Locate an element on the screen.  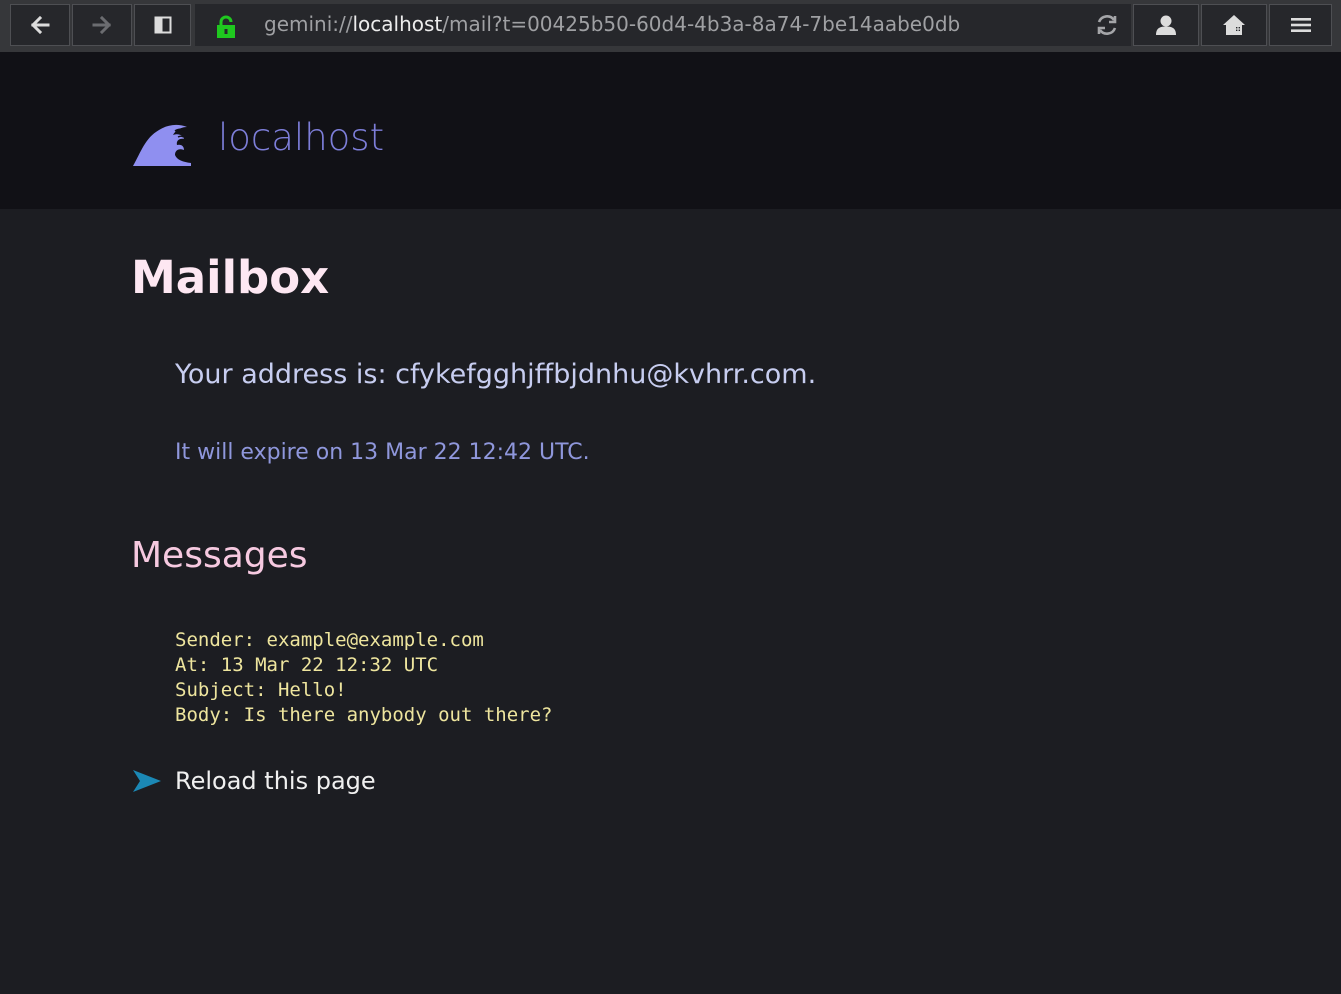
message-date: At: 13 Mar 22 12:32 UTC is located at coordinates (307, 665).